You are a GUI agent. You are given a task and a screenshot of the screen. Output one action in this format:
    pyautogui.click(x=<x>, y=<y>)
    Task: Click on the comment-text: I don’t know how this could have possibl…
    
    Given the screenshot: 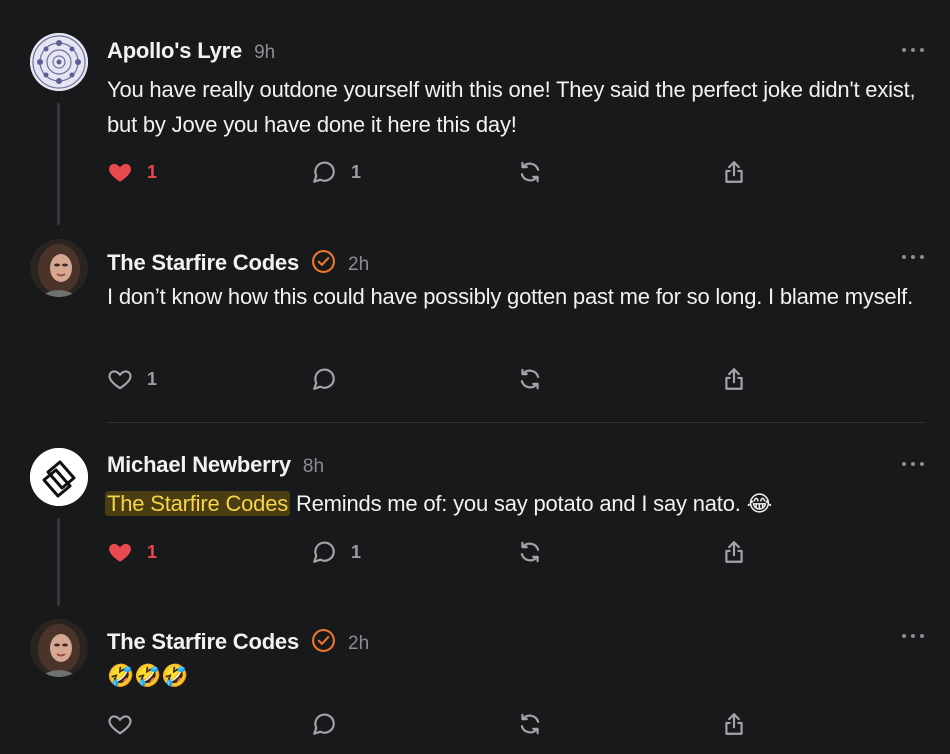 What is the action you would take?
    pyautogui.click(x=510, y=296)
    